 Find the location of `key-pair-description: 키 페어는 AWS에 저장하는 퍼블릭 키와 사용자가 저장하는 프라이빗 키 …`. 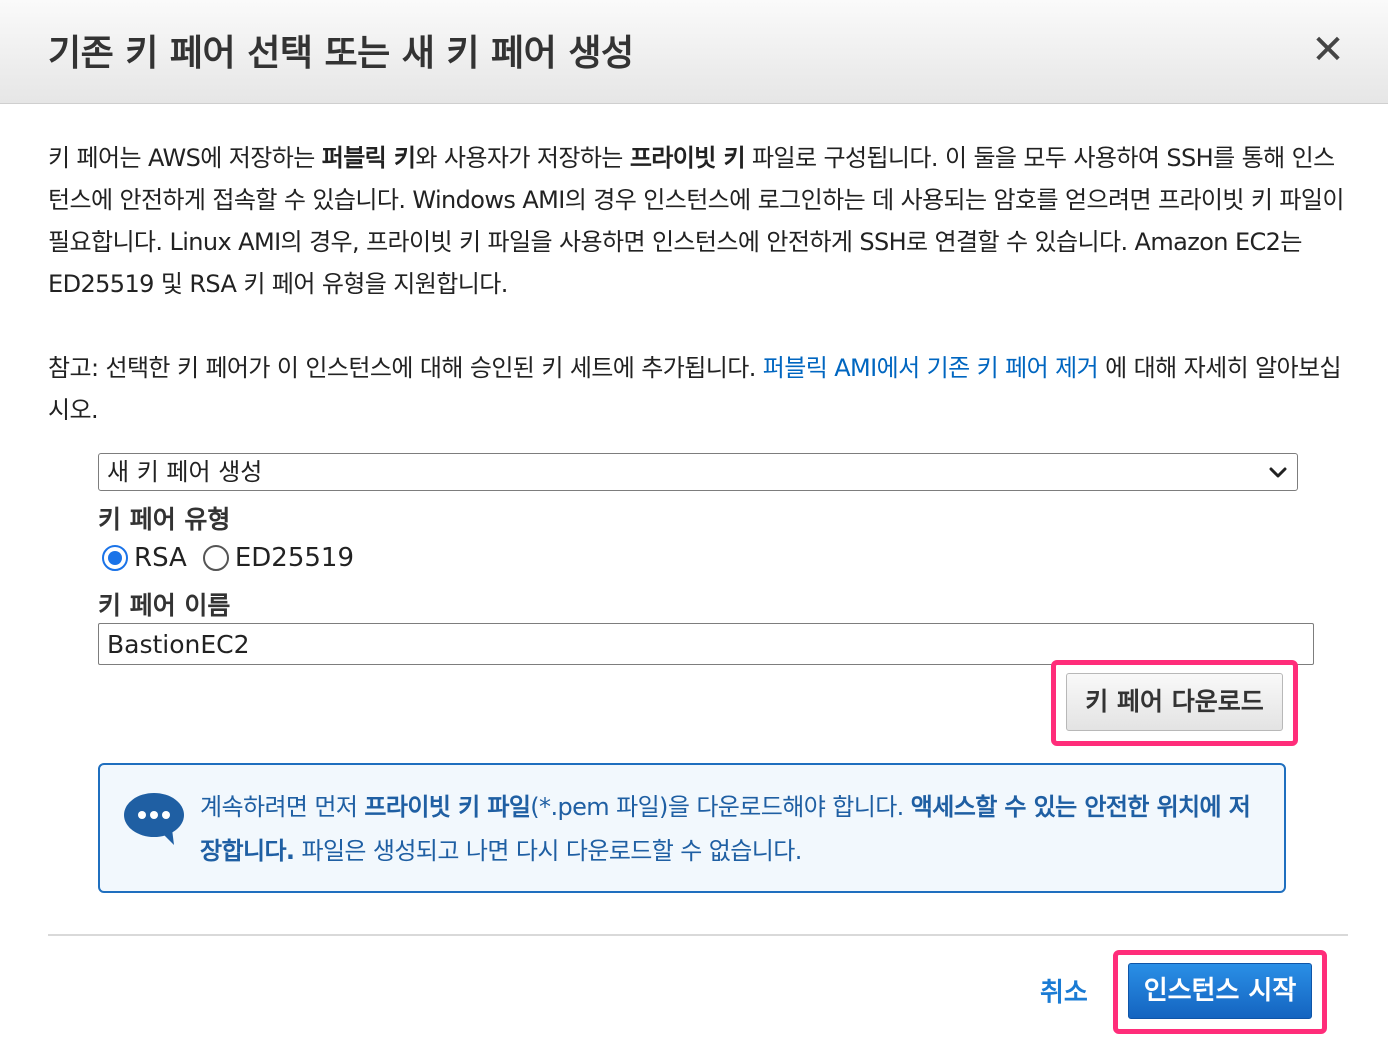

key-pair-description: 키 페어는 AWS에 저장하는 퍼블릭 키와 사용자가 저장하는 프라이빗 키 … is located at coordinates (696, 221).